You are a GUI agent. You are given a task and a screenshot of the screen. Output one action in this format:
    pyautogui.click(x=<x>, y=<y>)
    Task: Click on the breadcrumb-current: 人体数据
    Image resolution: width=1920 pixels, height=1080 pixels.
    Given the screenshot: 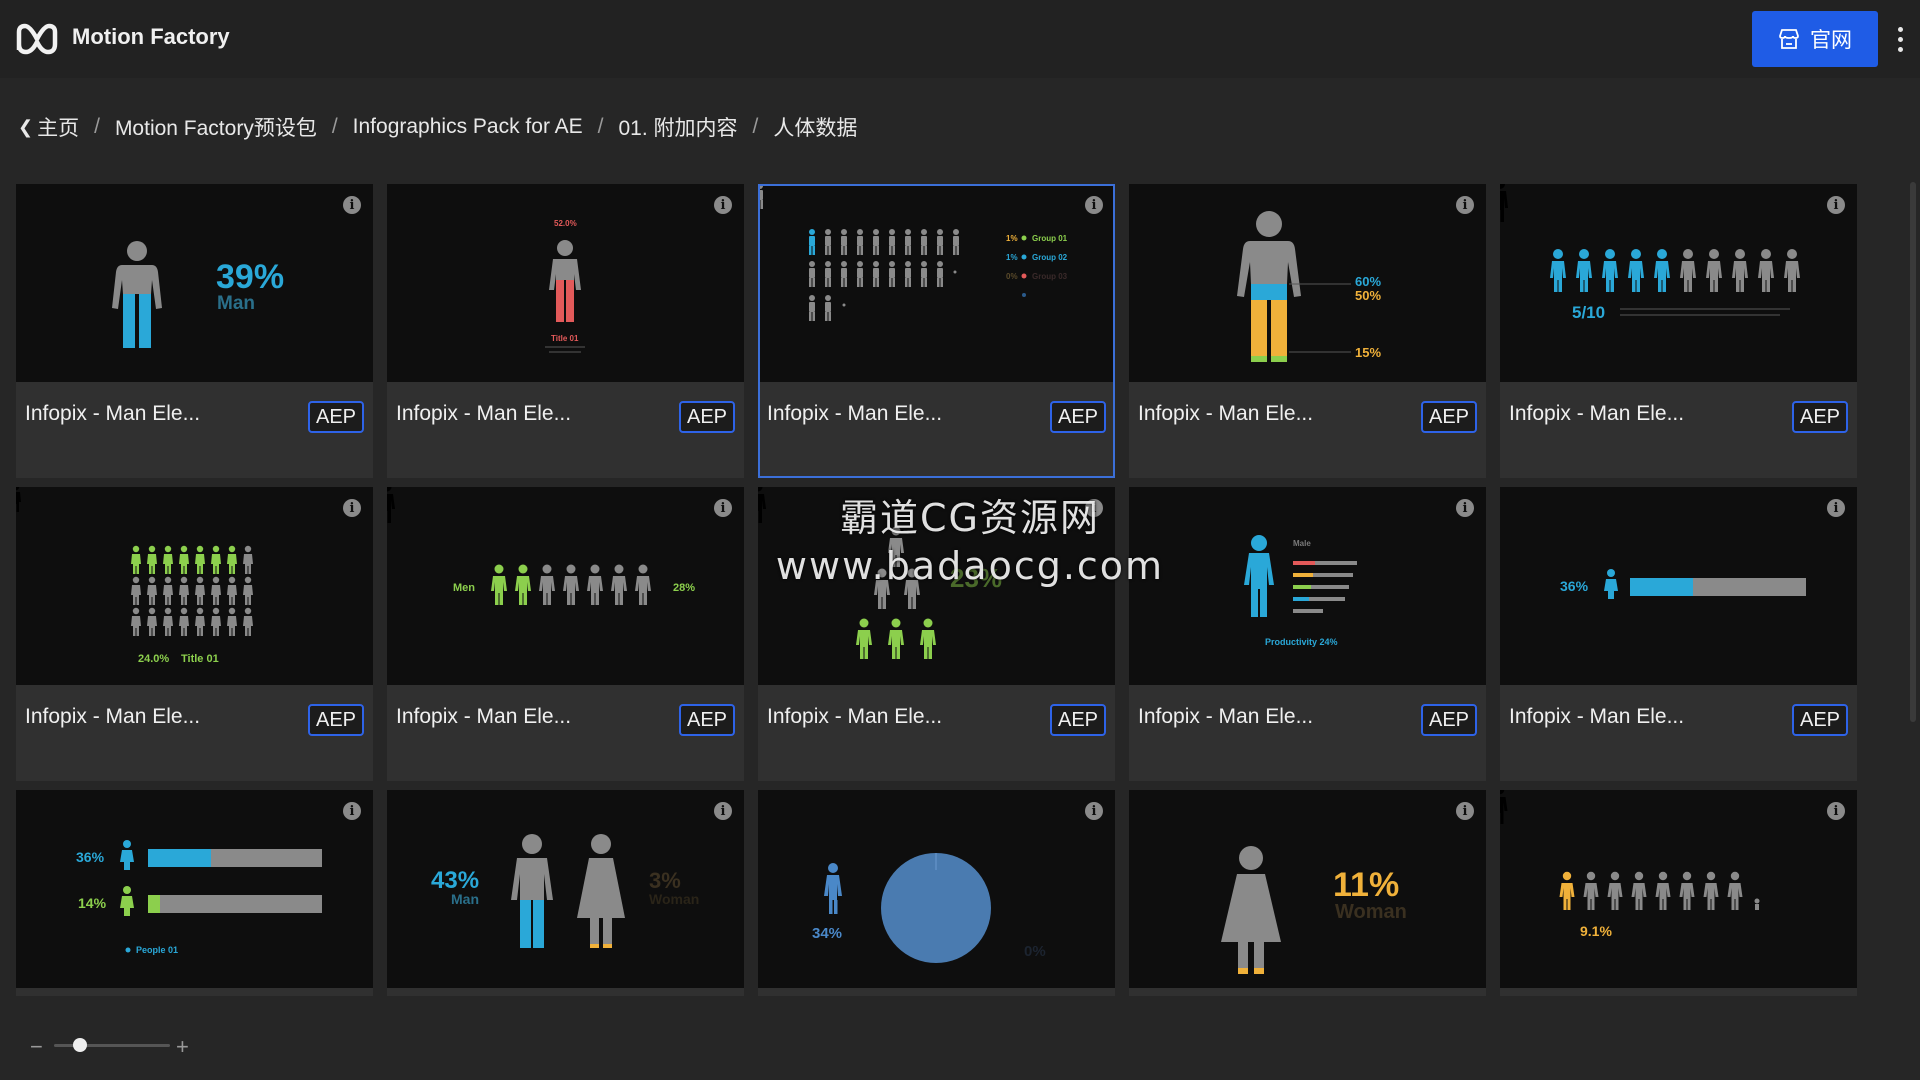 What is the action you would take?
    pyautogui.click(x=815, y=127)
    